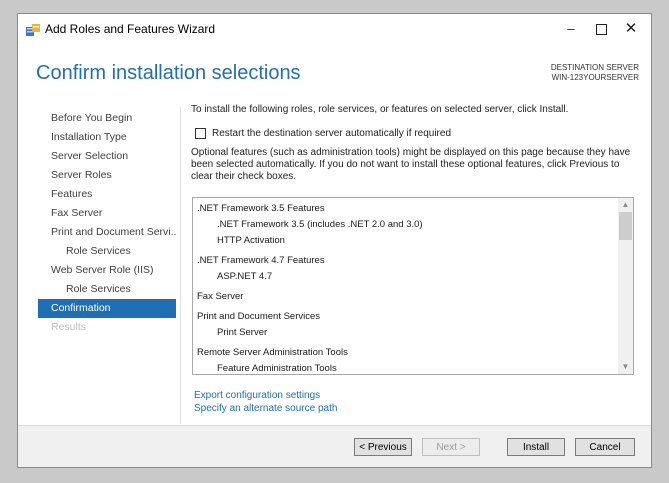 The width and height of the screenshot is (669, 483). Describe the element at coordinates (245, 276) in the screenshot. I see `list-item: ASP.NET 4.7` at that location.